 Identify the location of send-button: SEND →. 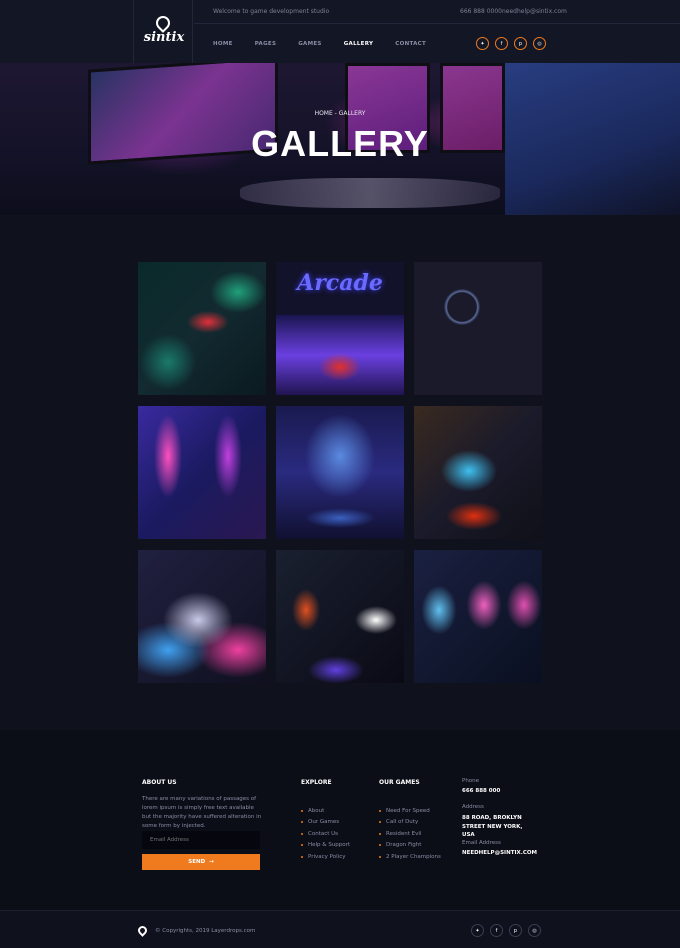
(201, 862).